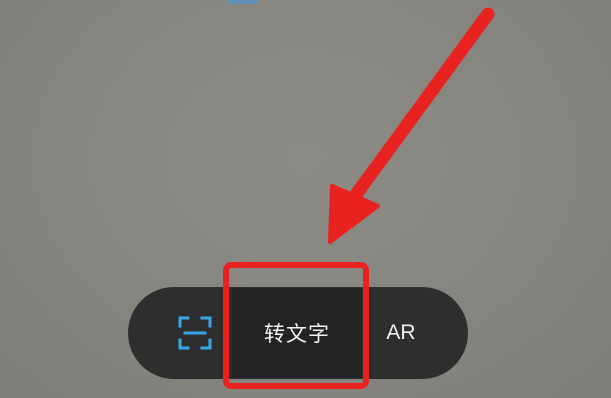 This screenshot has width=611, height=398. I want to click on to-text-tab: 转文字, so click(297, 333).